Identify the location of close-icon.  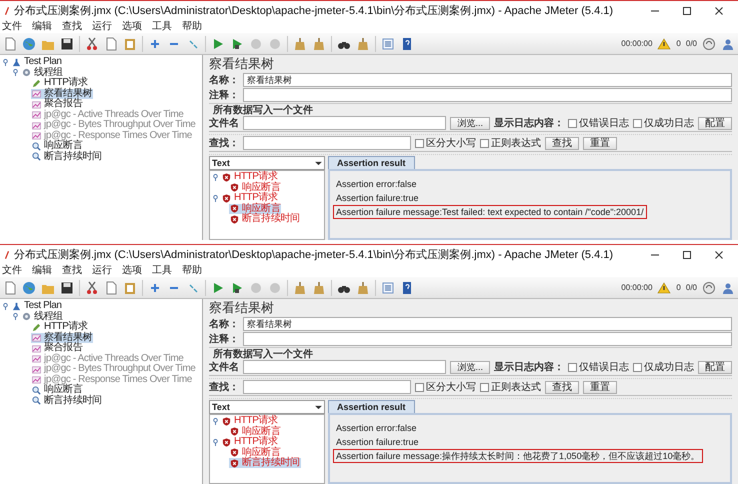
(719, 255).